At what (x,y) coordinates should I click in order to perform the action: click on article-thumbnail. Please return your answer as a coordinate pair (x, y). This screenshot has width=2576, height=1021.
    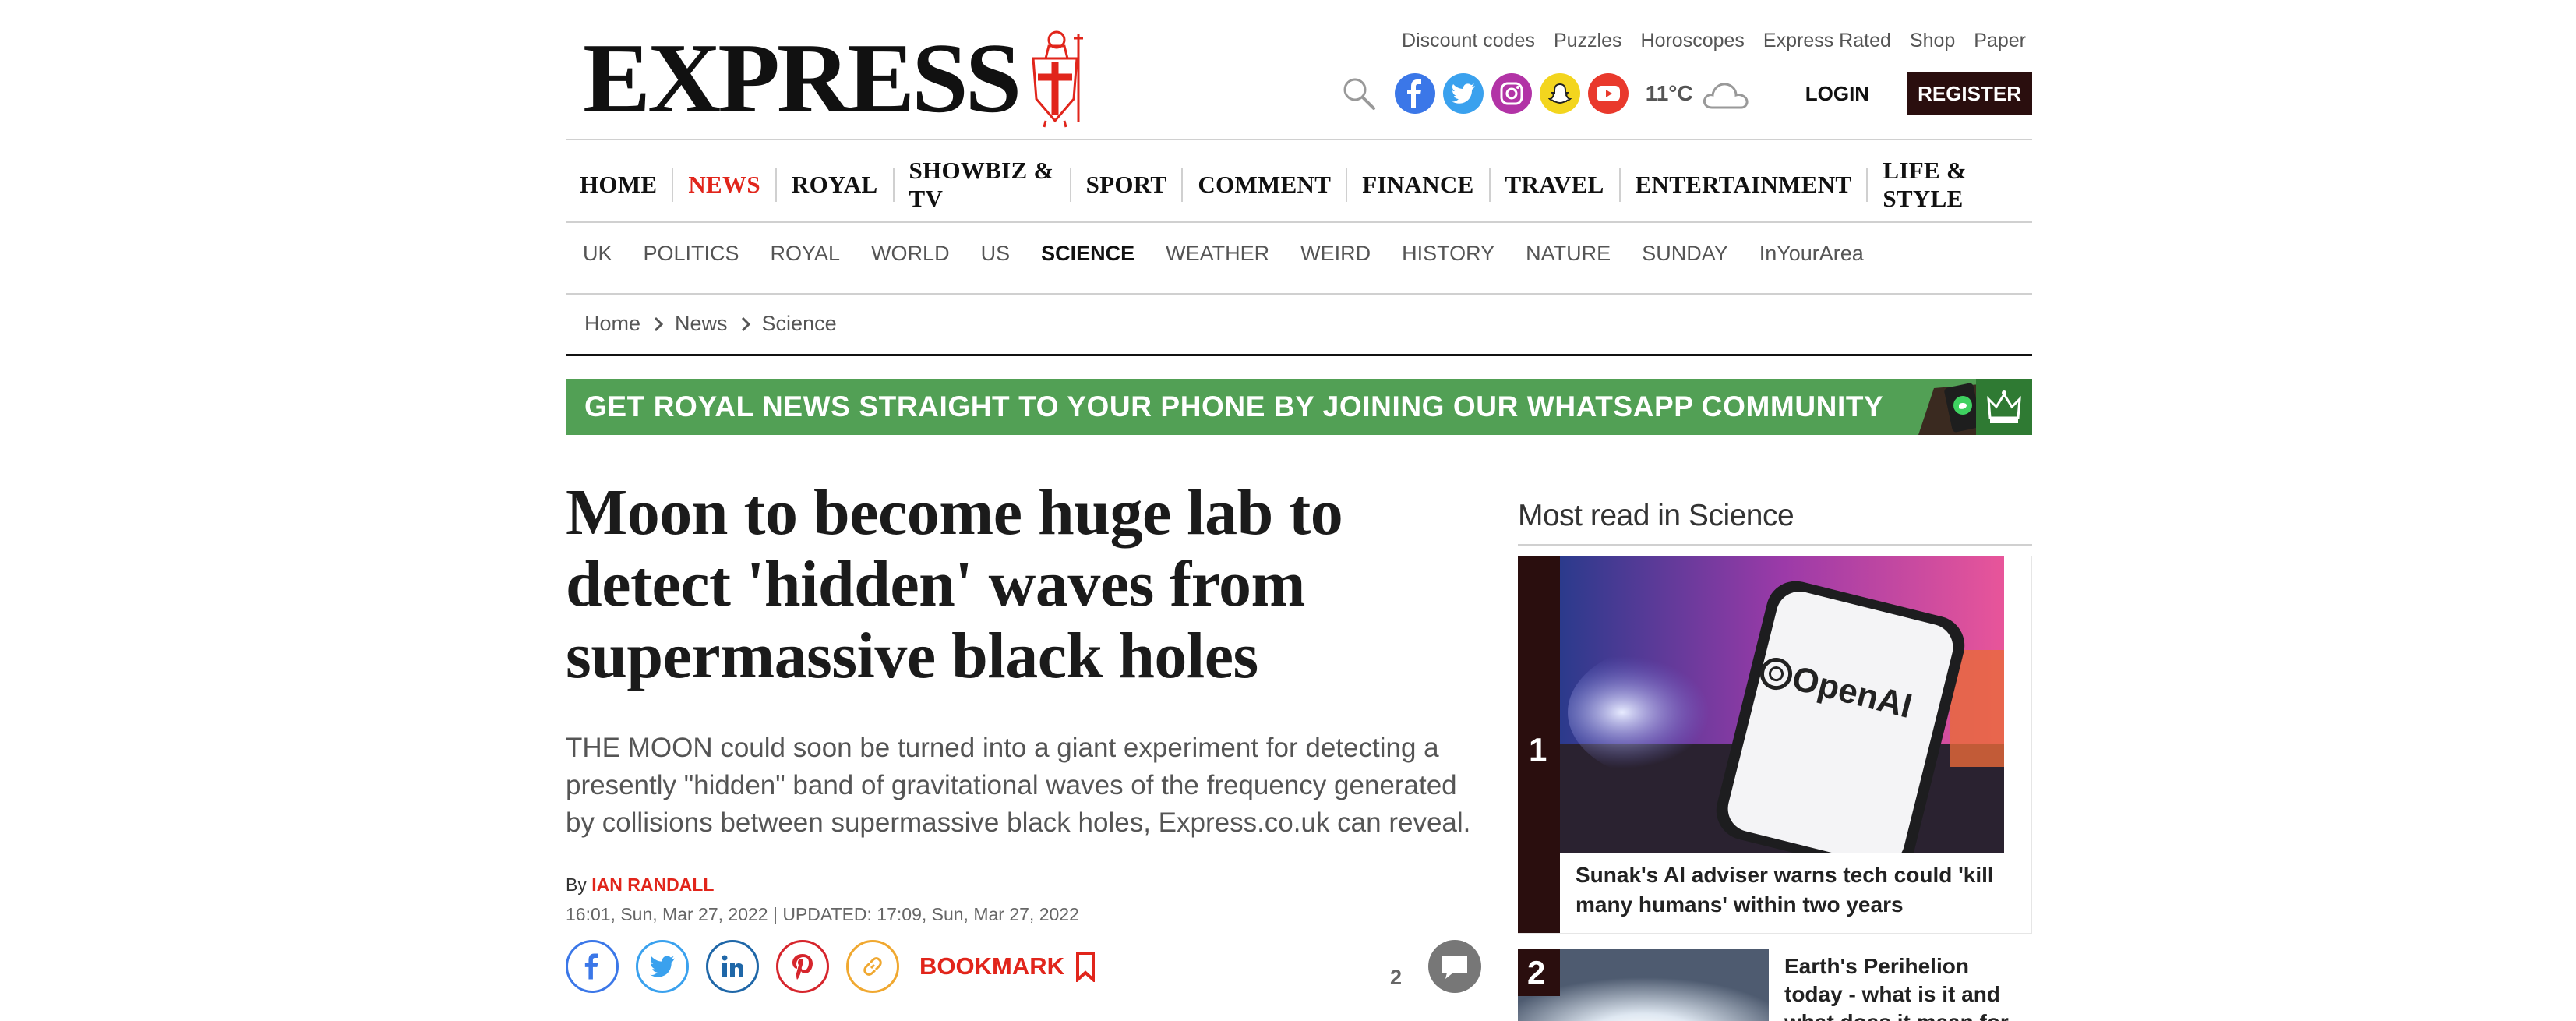
    Looking at the image, I should click on (1643, 985).